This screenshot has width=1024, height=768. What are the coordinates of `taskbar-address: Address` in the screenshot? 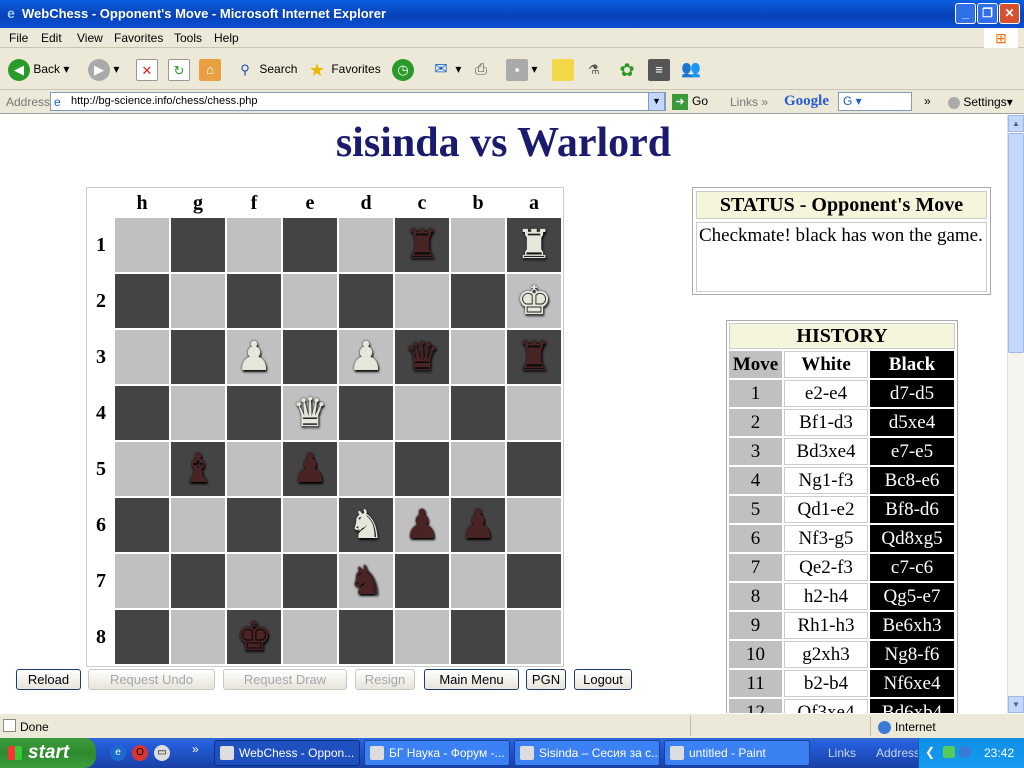 It's located at (898, 753).